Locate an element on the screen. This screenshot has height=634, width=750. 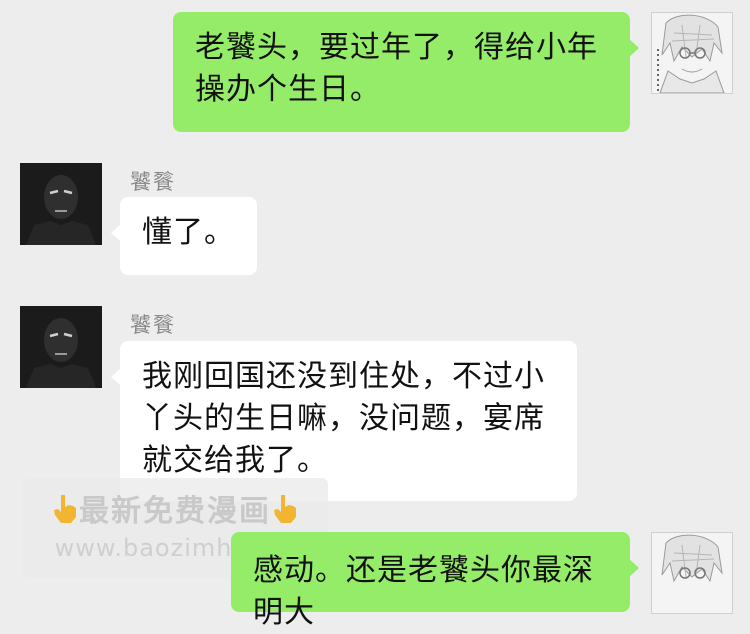
message-bubble-other: 懂了。 is located at coordinates (184, 236).